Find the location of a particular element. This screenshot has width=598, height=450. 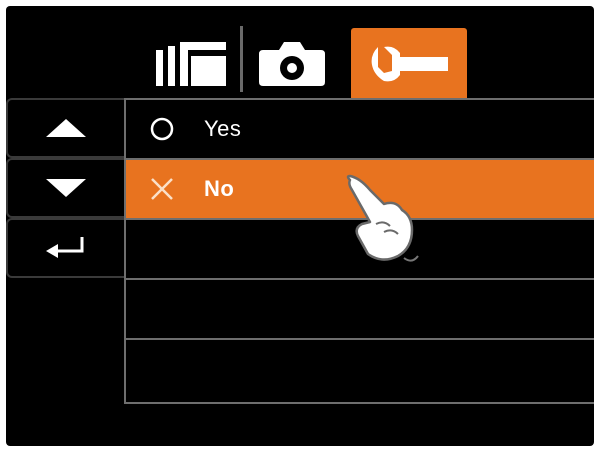

tab-photo-mode is located at coordinates (292, 64).